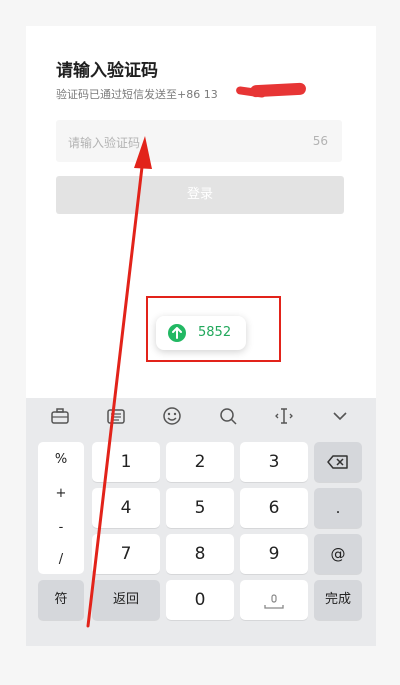 This screenshot has height=685, width=400. I want to click on verification-code-input: 请输入验证码 56, so click(199, 141).